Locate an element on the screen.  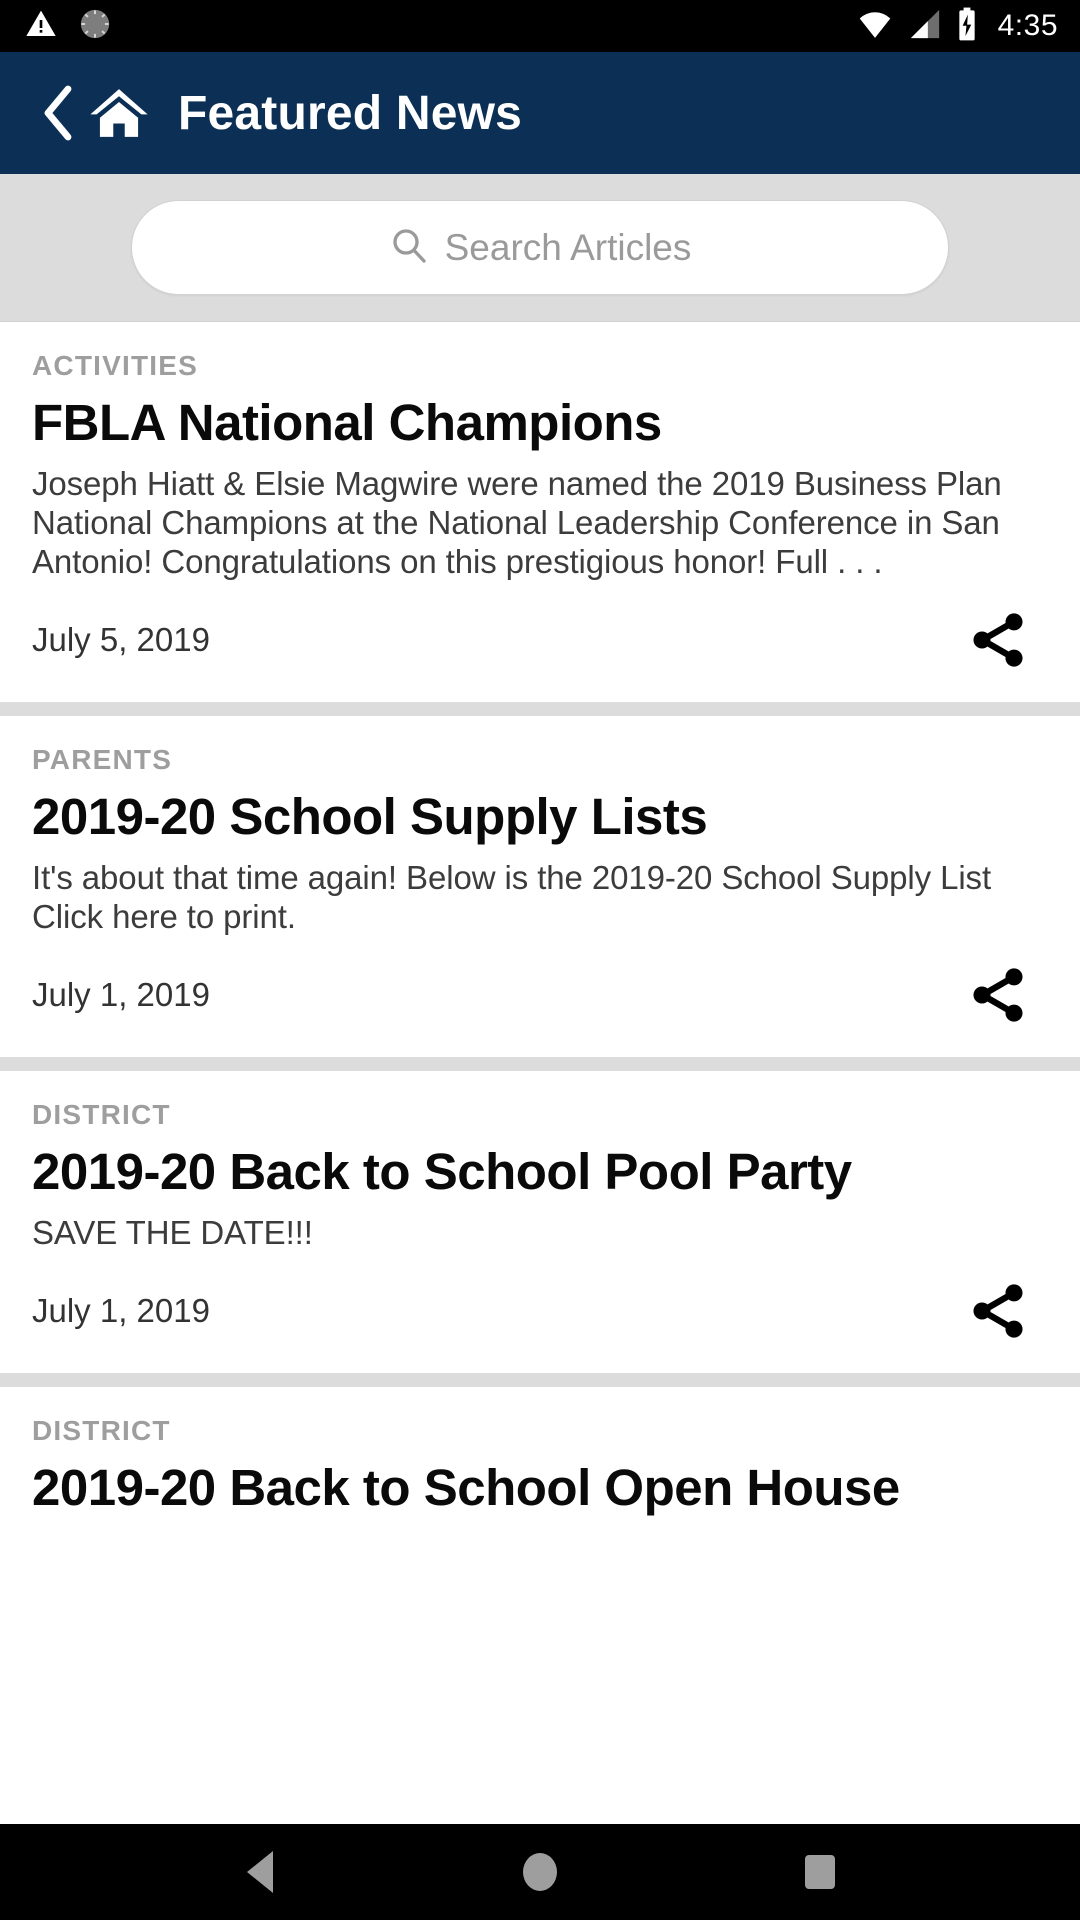
nav-back-icon is located at coordinates (260, 1872).